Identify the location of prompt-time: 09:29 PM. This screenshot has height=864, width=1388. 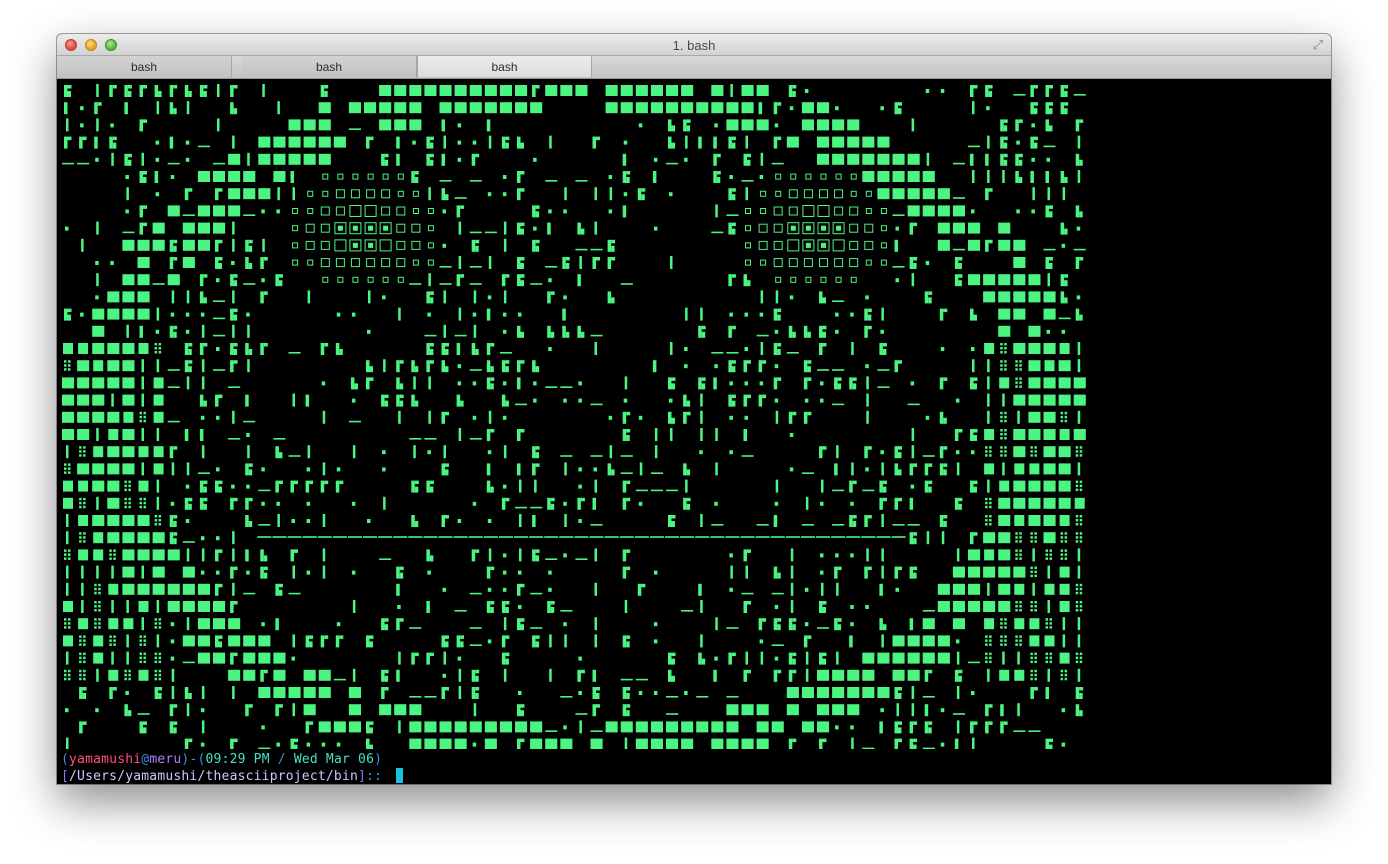
(237, 759).